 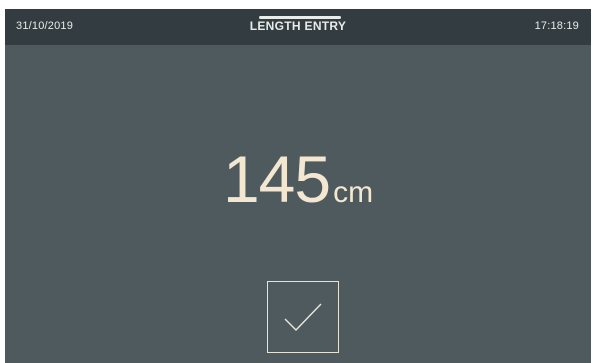 I want to click on length-value: 145, so click(x=276, y=179).